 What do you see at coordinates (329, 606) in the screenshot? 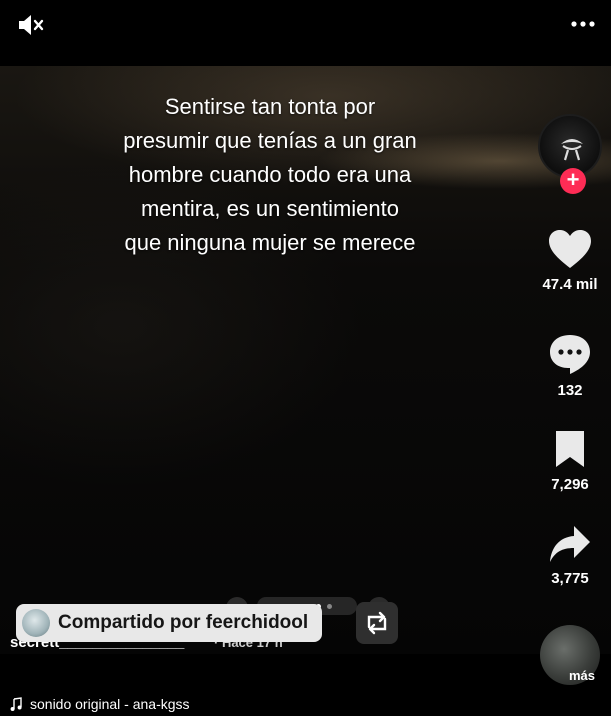
I see `carousel-dot` at bounding box center [329, 606].